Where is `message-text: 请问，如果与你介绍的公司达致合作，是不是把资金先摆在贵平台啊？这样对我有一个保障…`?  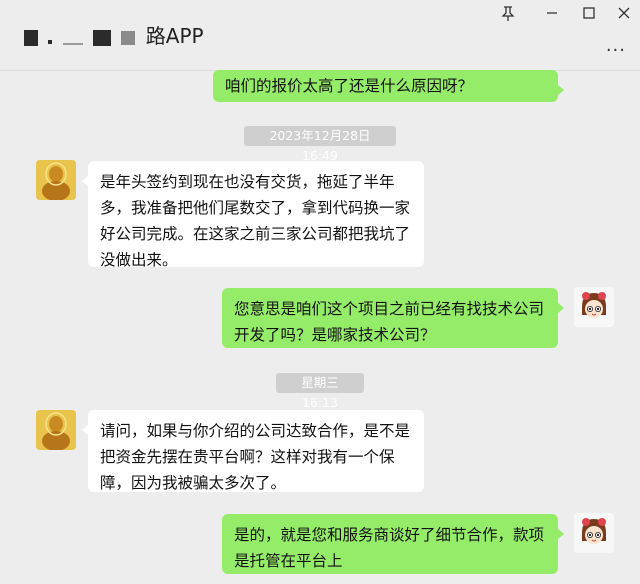
message-text: 请问，如果与你介绍的公司达致合作，是不是把资金先摆在贵平台啊？这样对我有一个保障… is located at coordinates (255, 457).